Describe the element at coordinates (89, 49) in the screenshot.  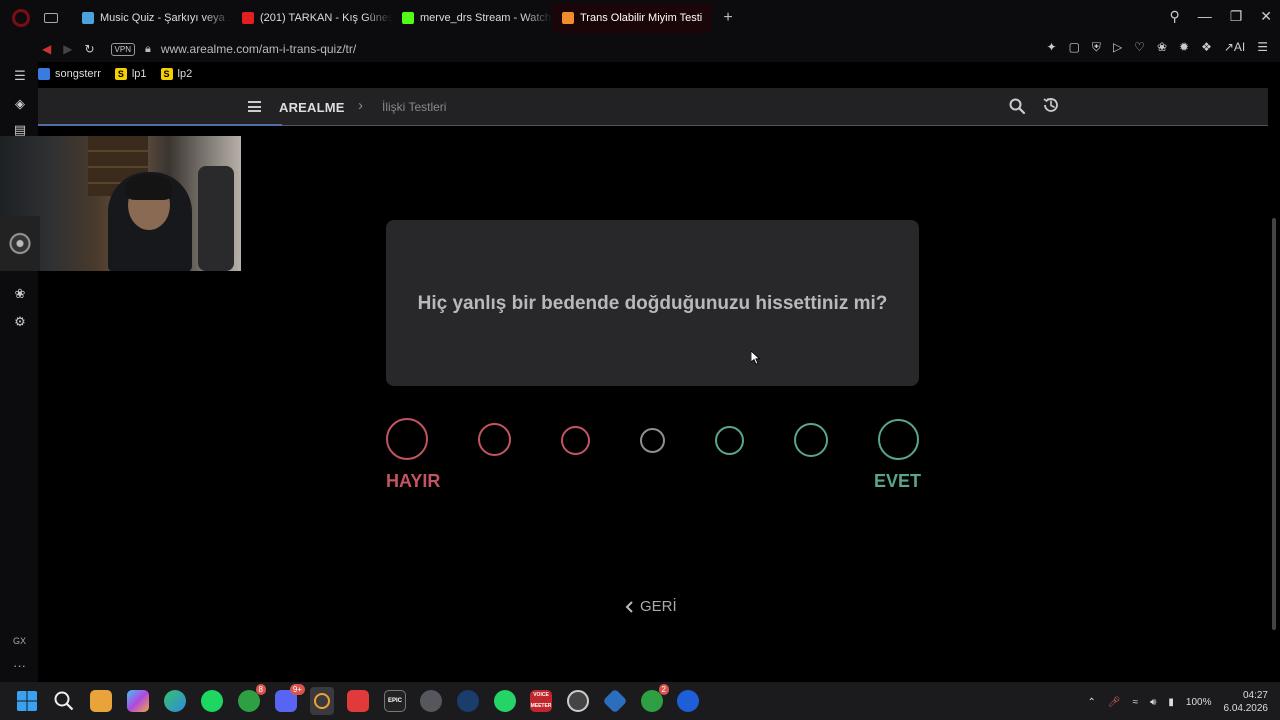
I see `reload-icon: ↻` at that location.